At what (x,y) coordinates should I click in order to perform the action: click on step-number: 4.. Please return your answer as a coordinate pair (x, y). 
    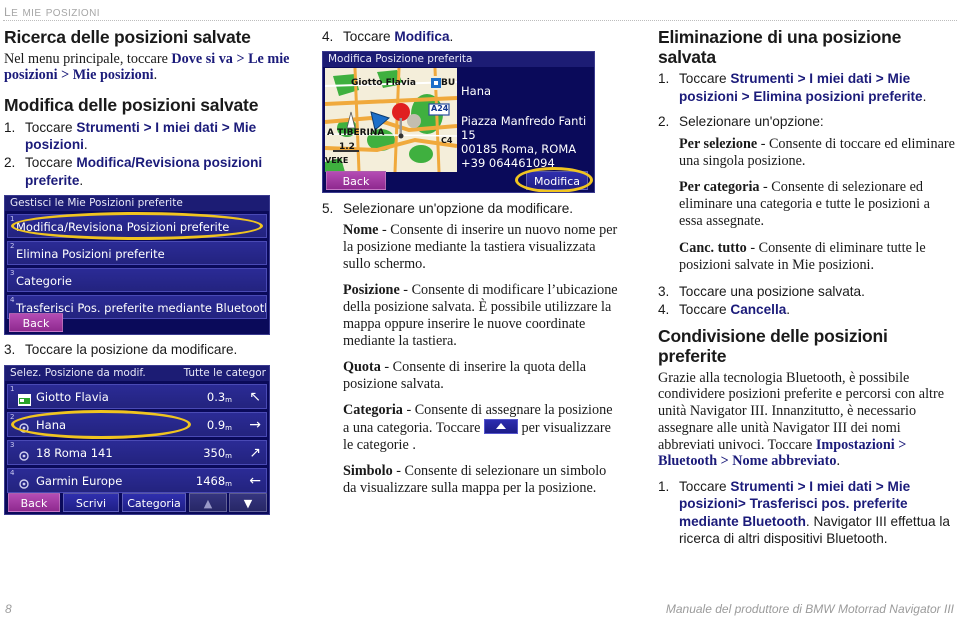
    Looking at the image, I should click on (664, 309).